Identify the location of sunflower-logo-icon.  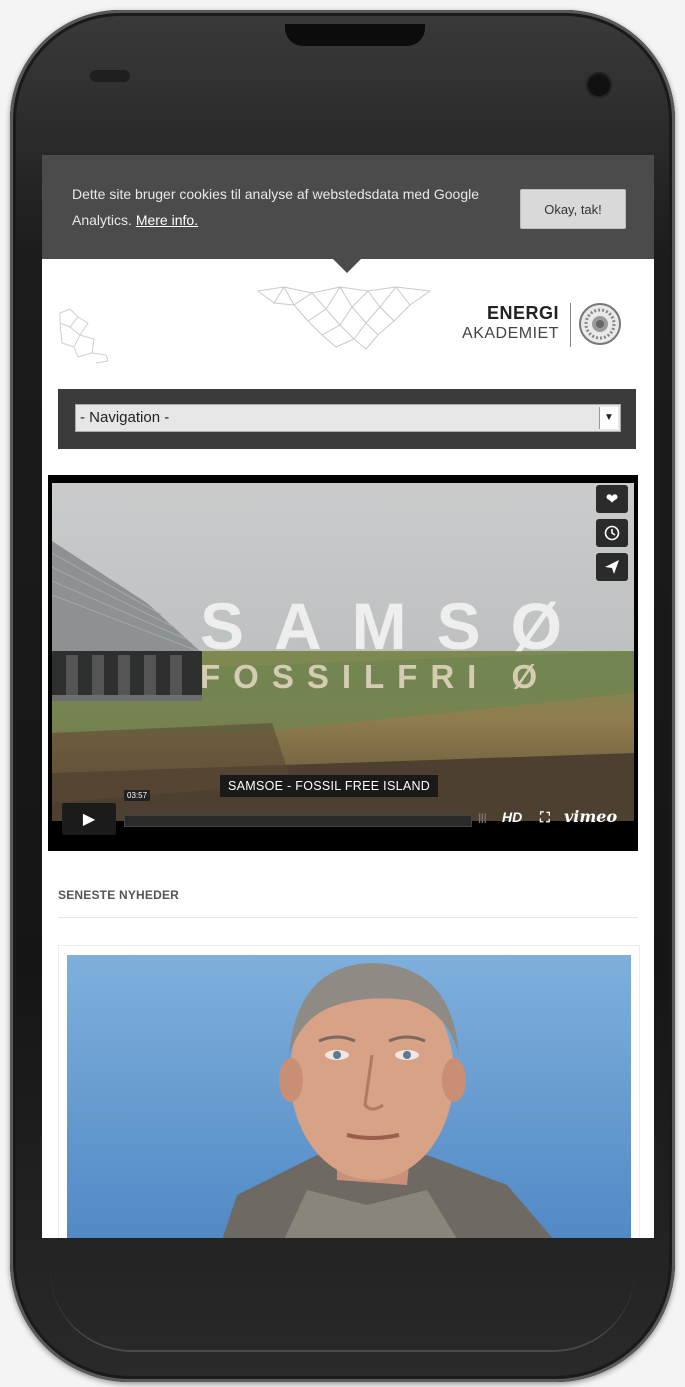
(600, 324).